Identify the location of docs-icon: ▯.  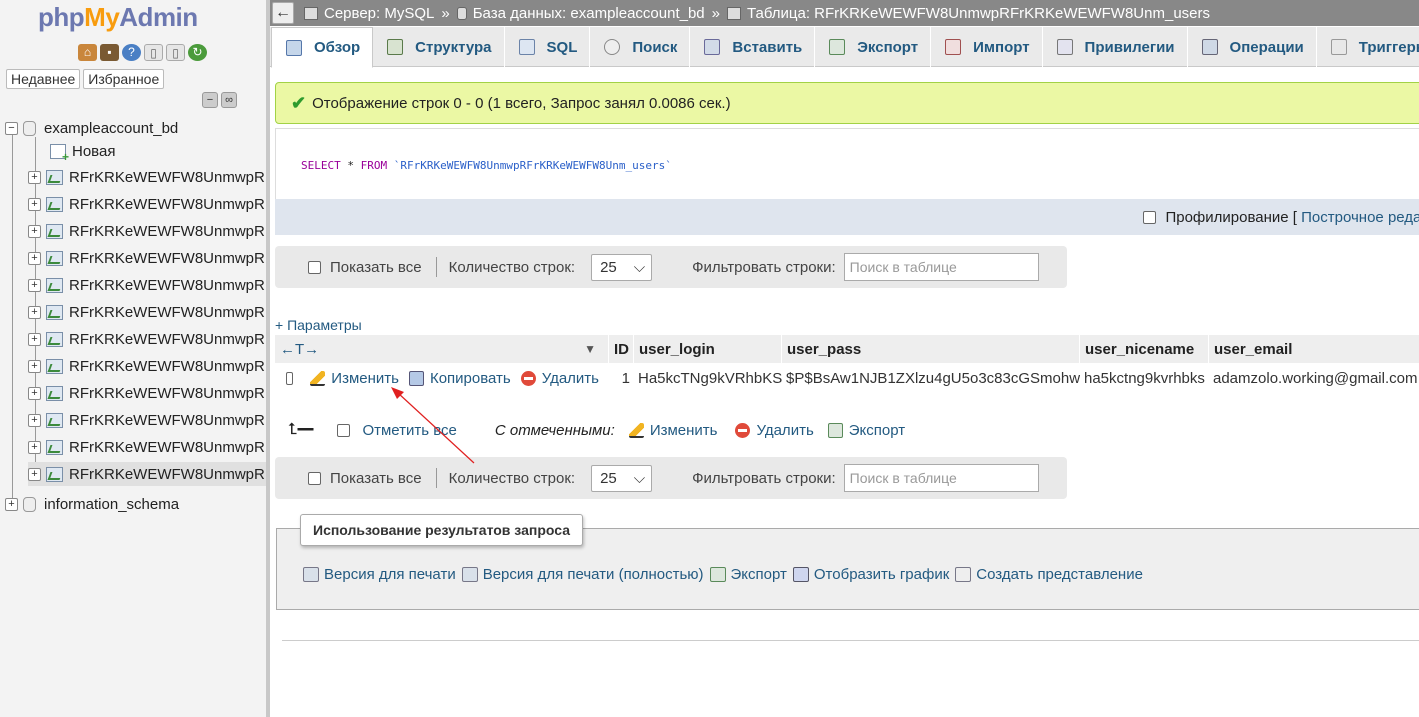
(153, 52).